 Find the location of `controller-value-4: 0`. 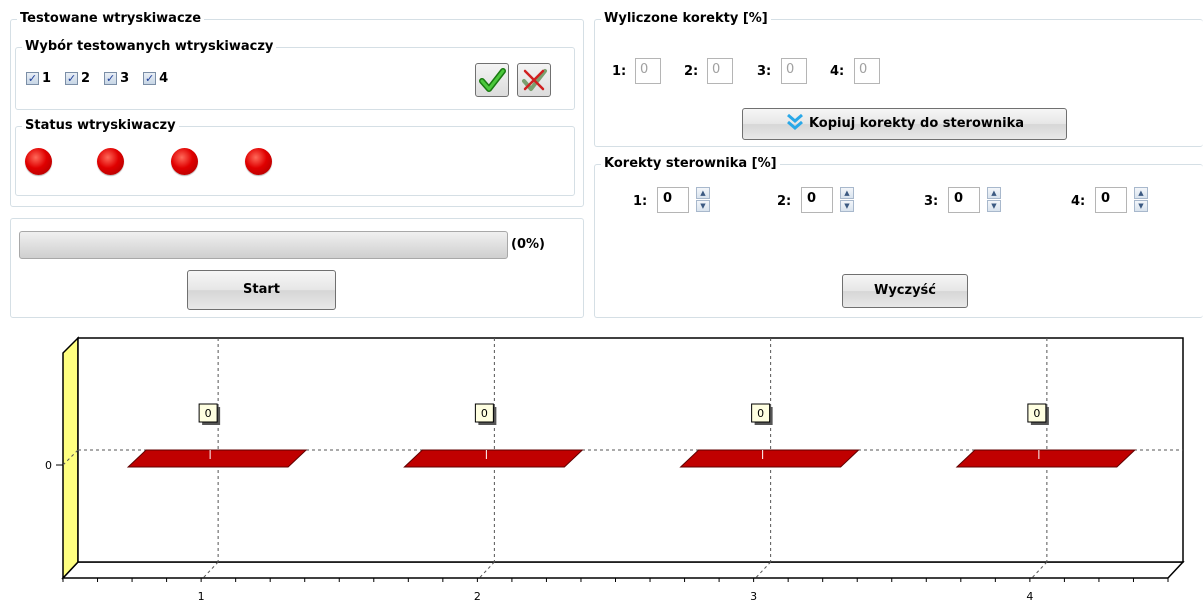

controller-value-4: 0 is located at coordinates (1111, 200).